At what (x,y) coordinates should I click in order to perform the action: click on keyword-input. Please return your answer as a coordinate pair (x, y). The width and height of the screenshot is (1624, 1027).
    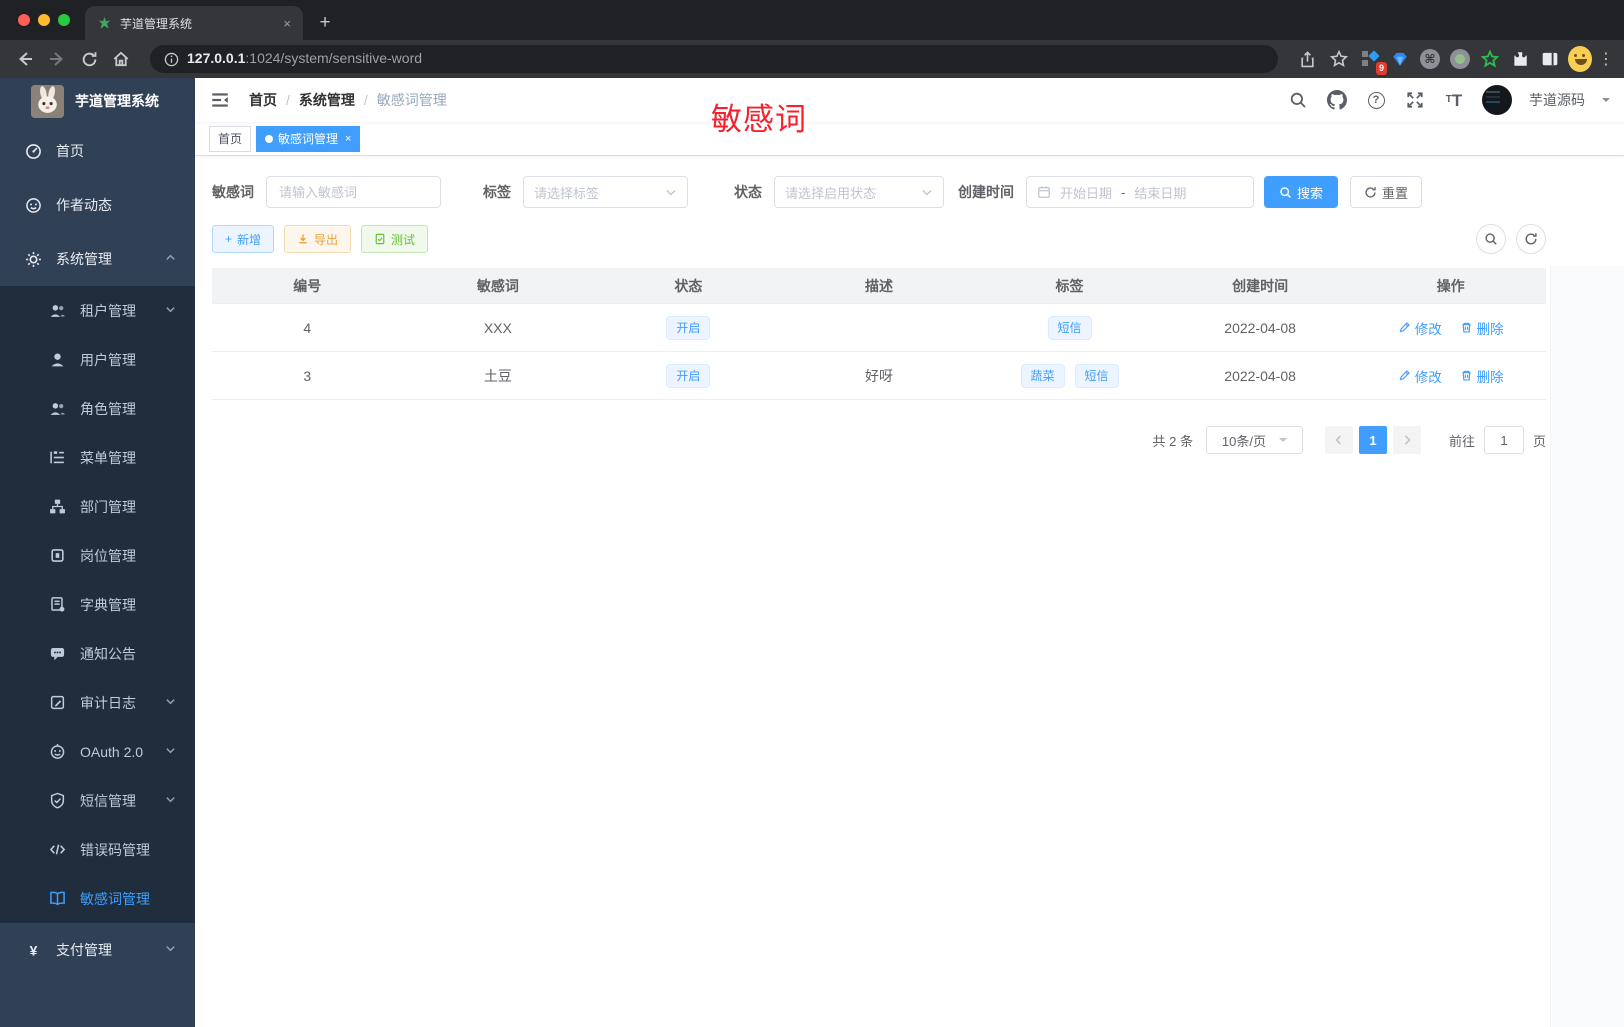
    Looking at the image, I should click on (353, 192).